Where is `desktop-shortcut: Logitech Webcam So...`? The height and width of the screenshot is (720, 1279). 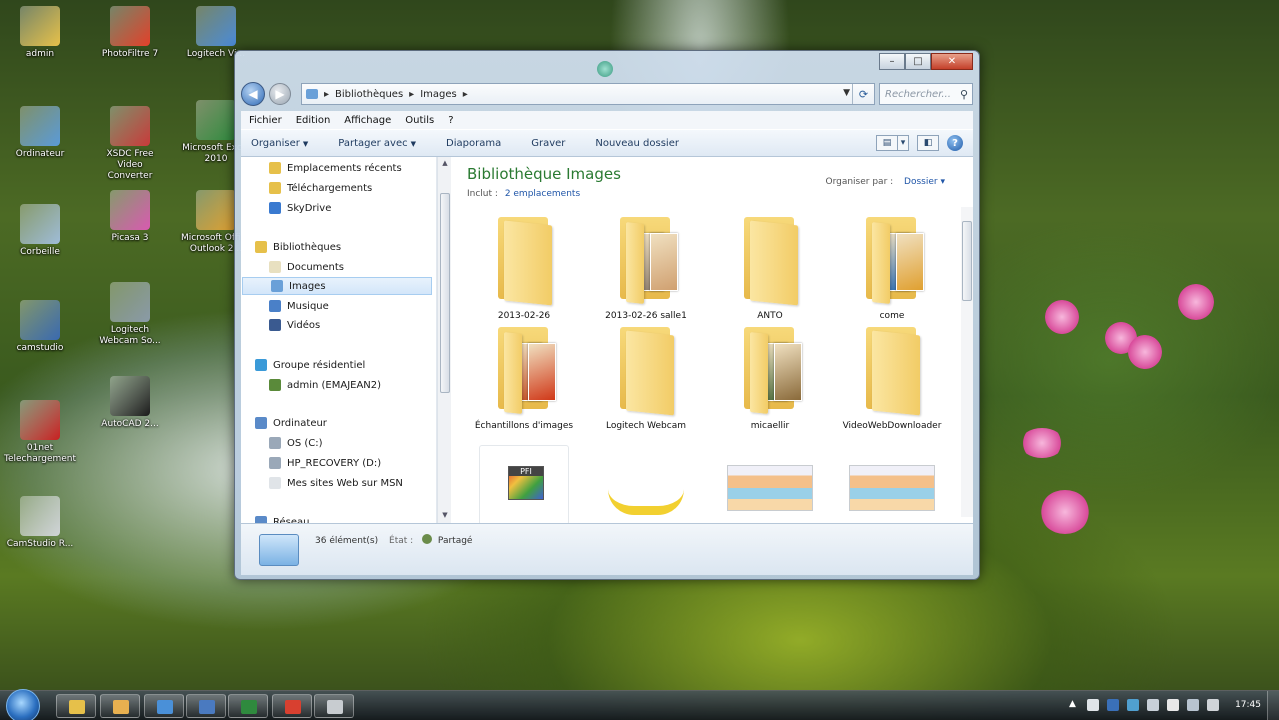 desktop-shortcut: Logitech Webcam So... is located at coordinates (130, 314).